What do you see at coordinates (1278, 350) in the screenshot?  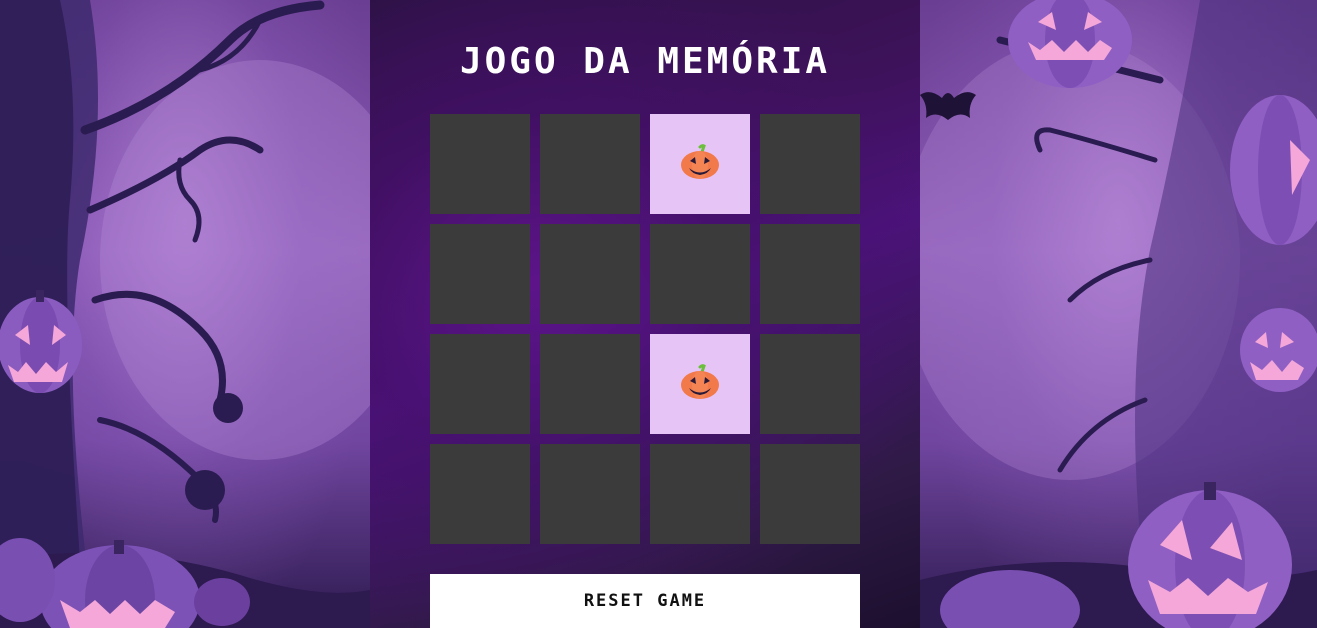 I see `pumpkin-right-small` at bounding box center [1278, 350].